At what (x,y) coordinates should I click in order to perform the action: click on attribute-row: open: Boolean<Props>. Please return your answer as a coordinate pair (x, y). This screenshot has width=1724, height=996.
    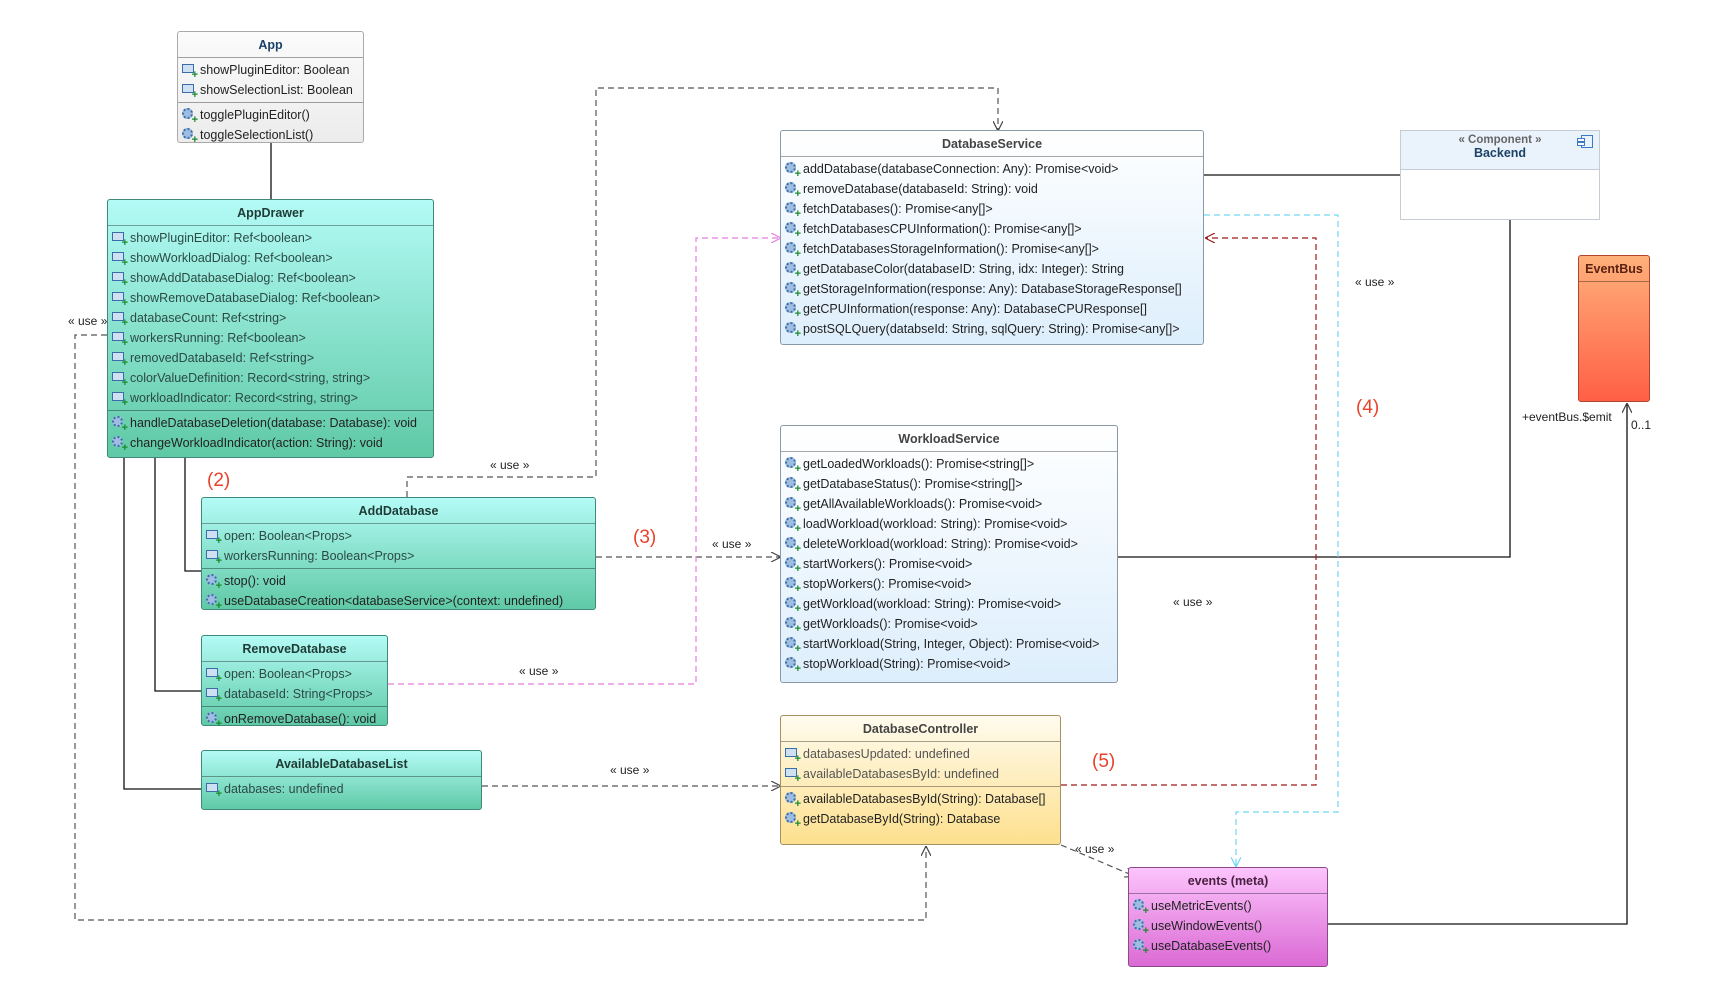
    Looking at the image, I should click on (294, 674).